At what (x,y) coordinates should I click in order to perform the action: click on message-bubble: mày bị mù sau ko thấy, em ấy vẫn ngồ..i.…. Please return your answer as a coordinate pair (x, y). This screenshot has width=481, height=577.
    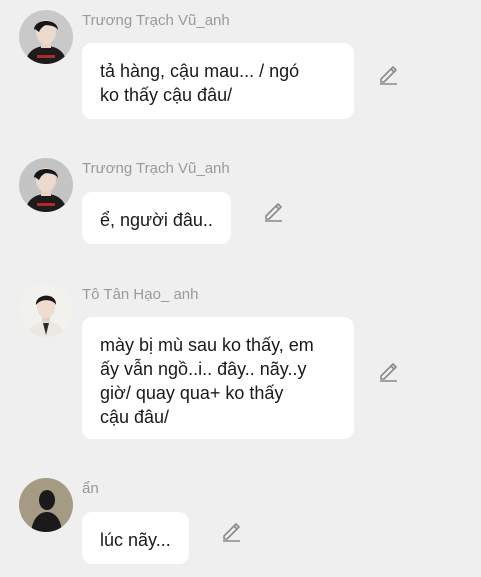
    Looking at the image, I should click on (218, 378).